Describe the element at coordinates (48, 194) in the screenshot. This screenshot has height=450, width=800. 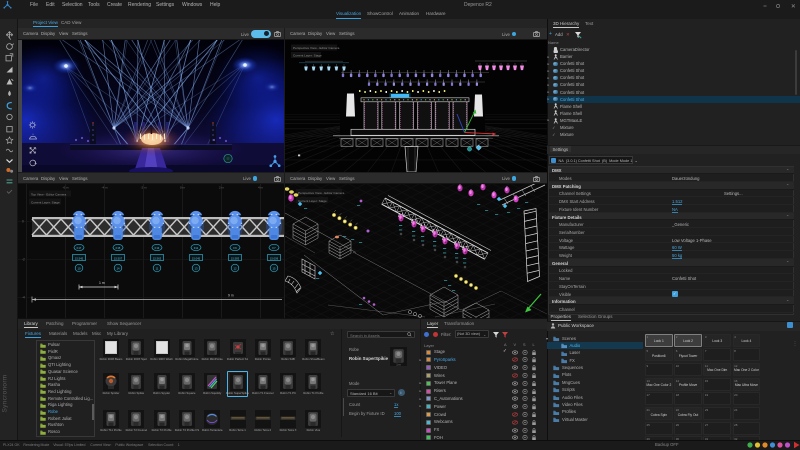
I see `svg-text: Top View - Editor Camera` at that location.